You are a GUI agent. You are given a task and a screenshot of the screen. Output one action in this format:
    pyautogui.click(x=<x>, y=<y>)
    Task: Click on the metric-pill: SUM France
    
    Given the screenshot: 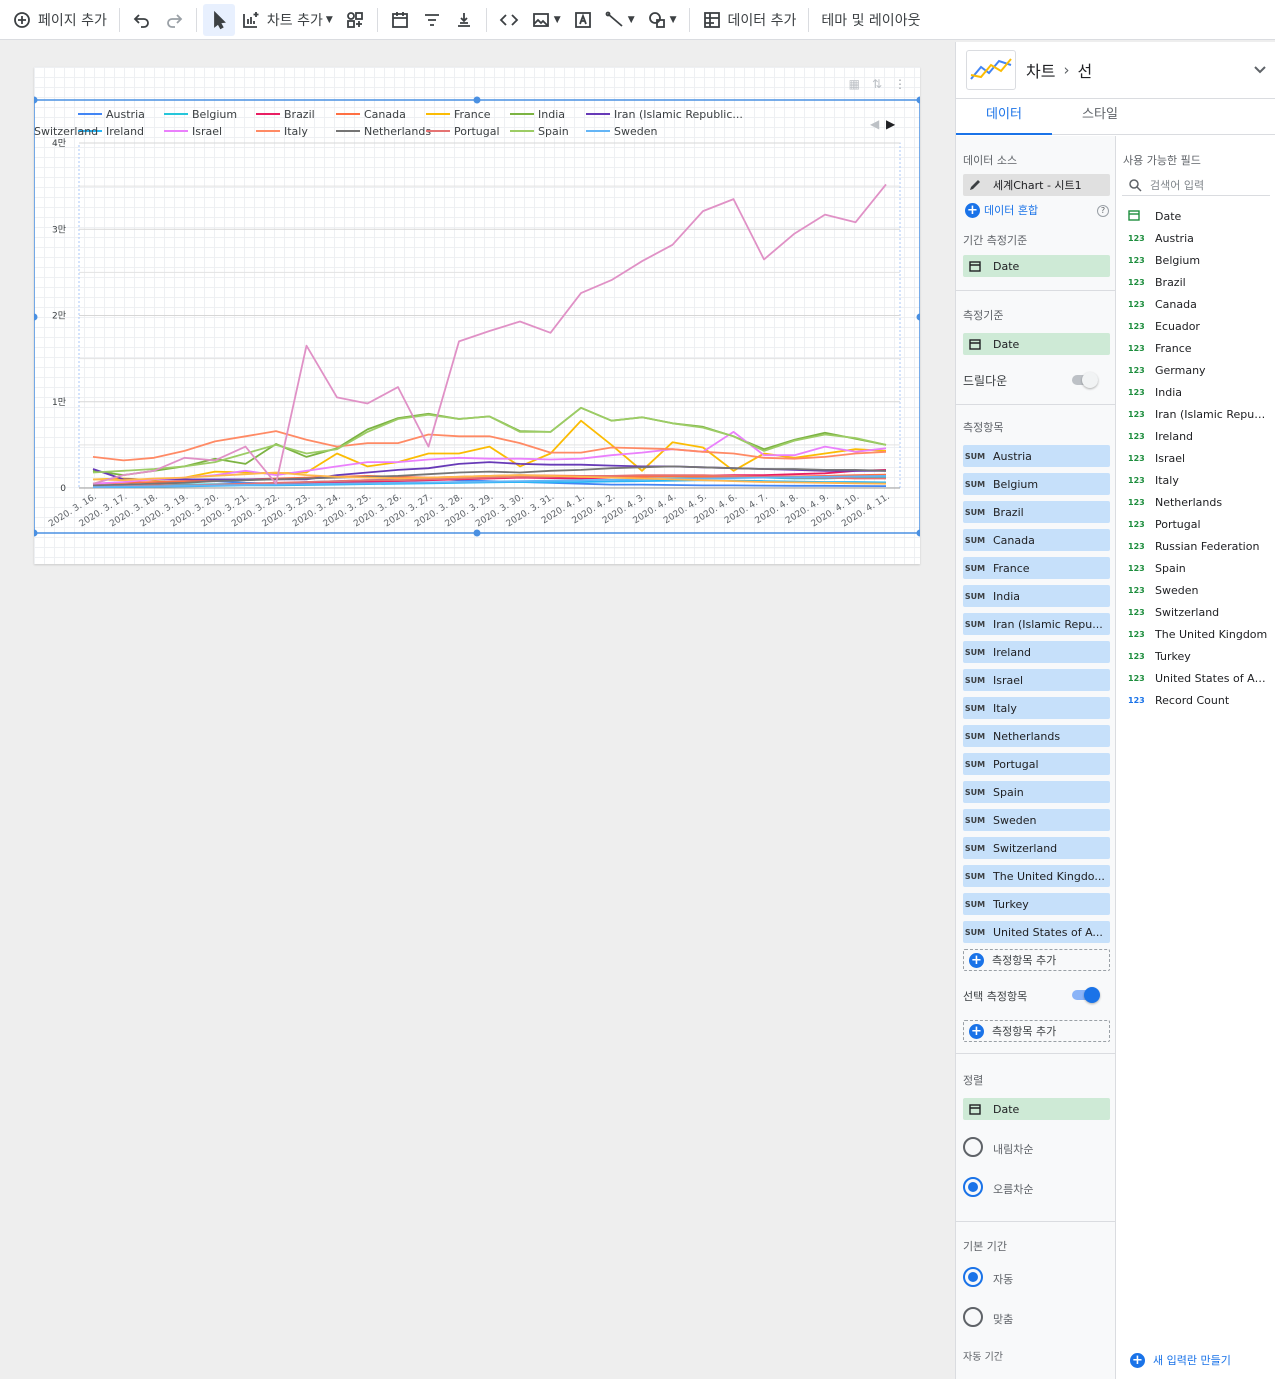 What is the action you would take?
    pyautogui.click(x=1036, y=568)
    